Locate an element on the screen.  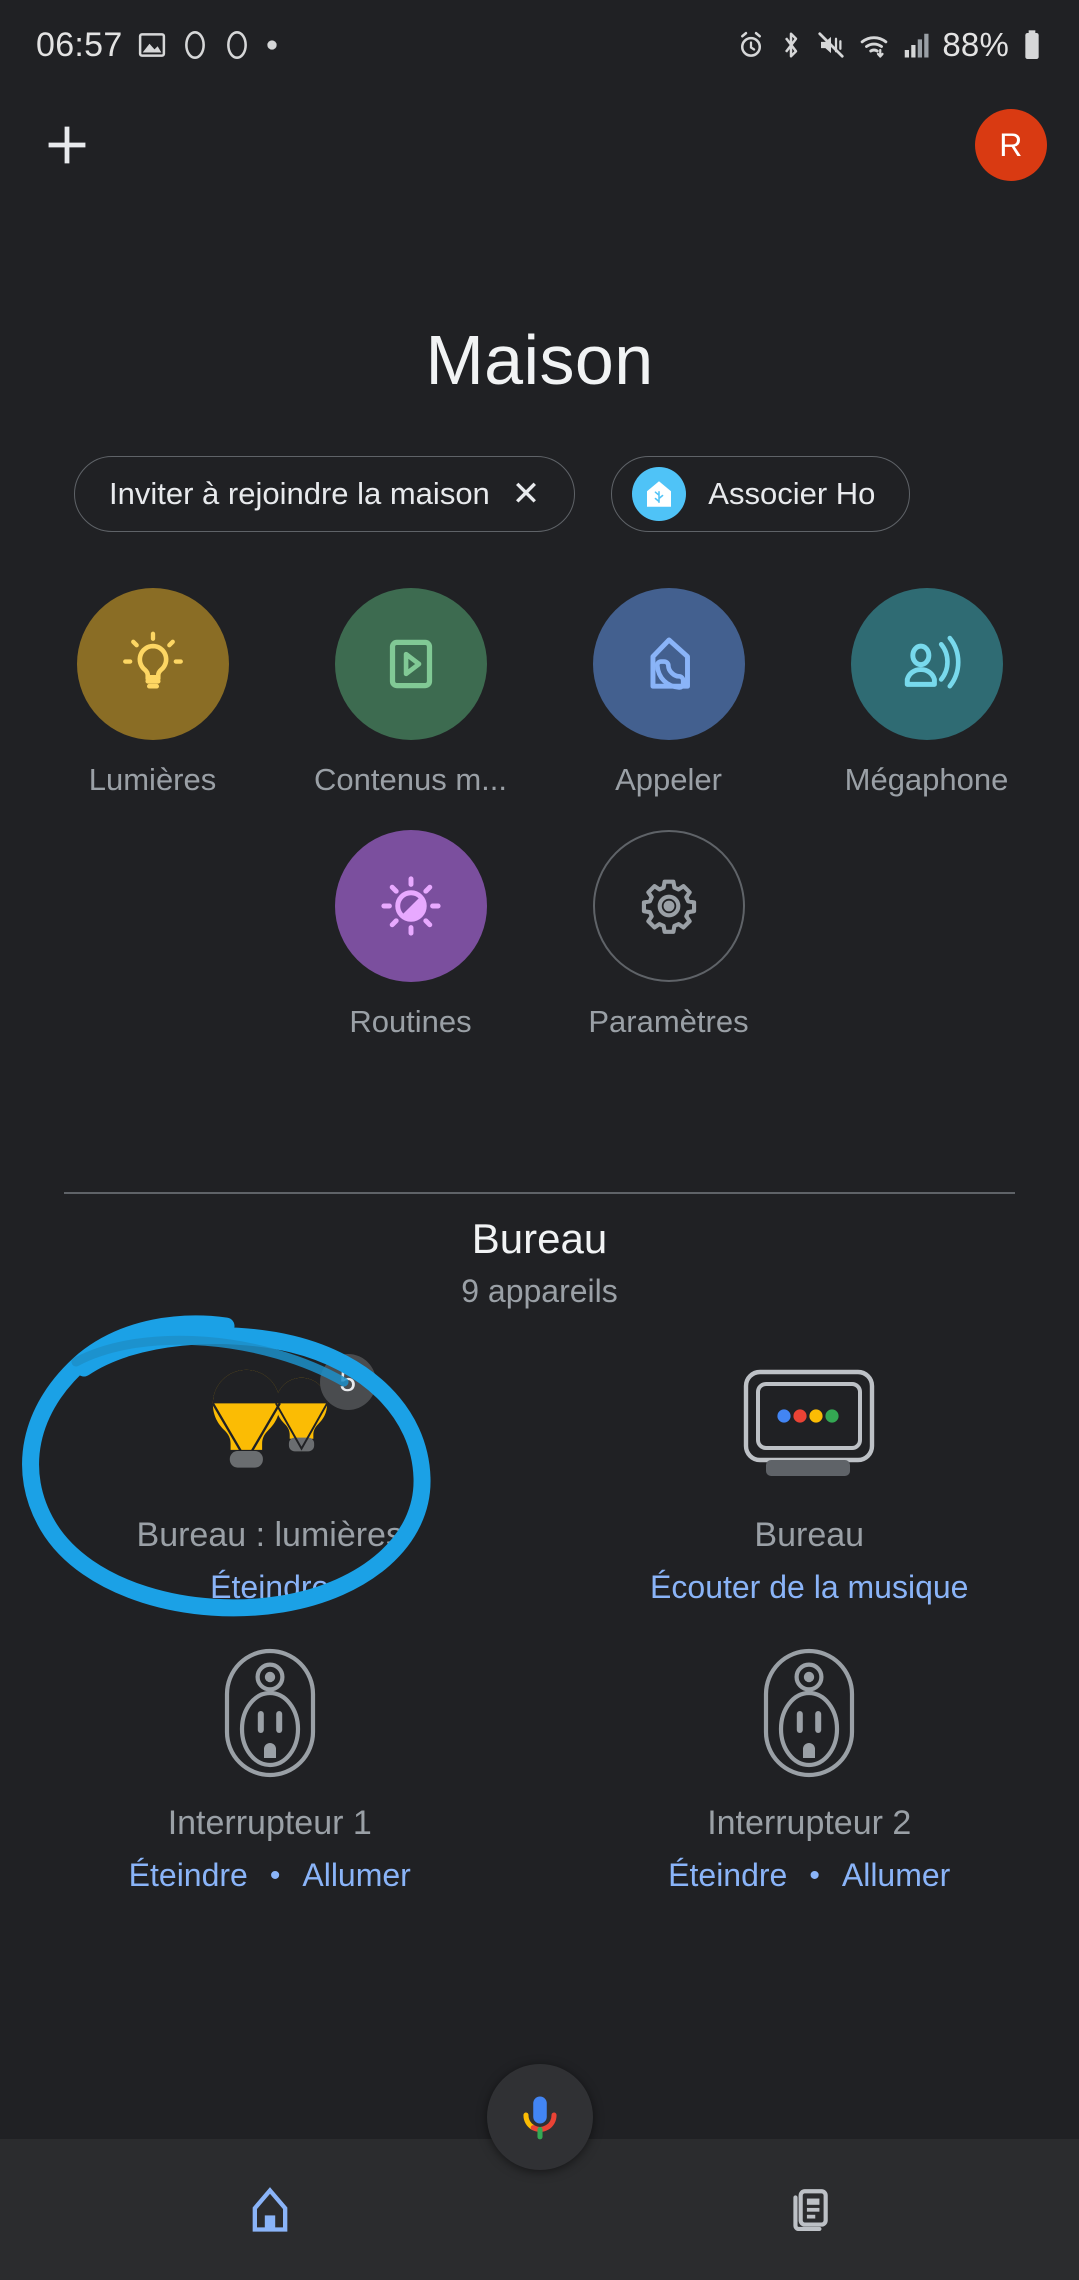
status-bar: 06:57 88% is located at coordinates (539, 45).